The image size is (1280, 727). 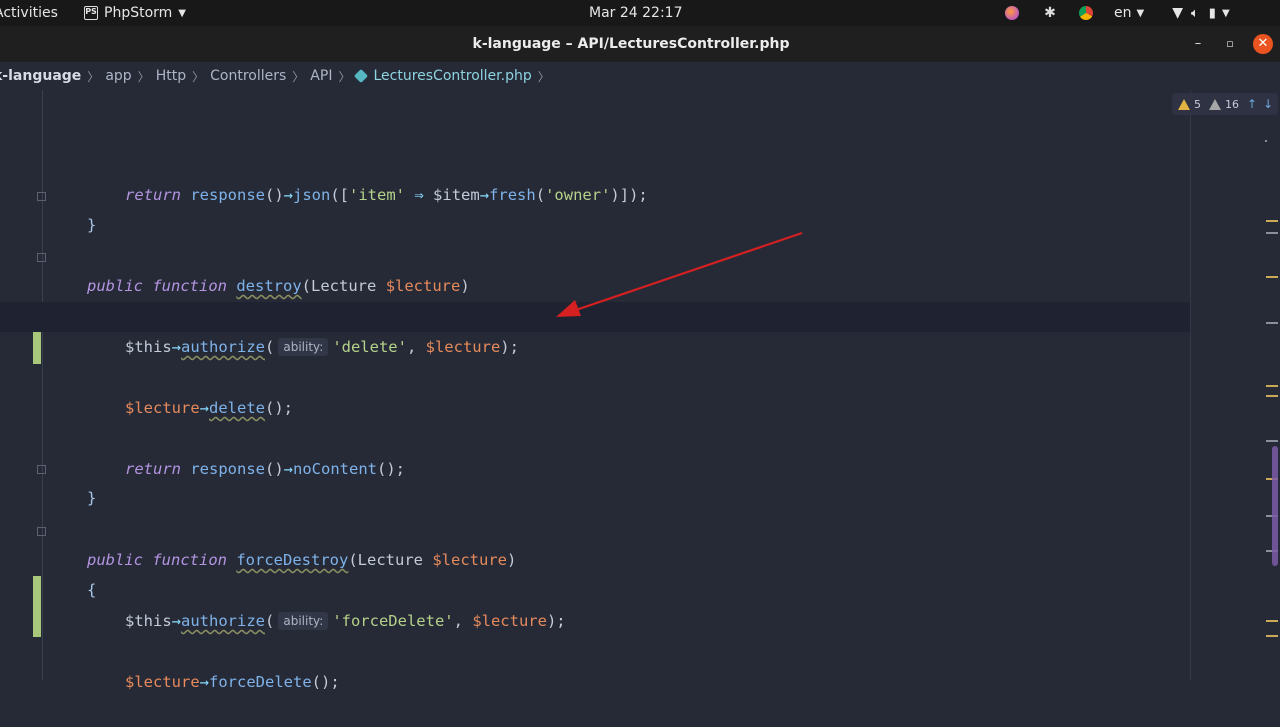 What do you see at coordinates (1012, 13) in the screenshot?
I see `firefox-icon` at bounding box center [1012, 13].